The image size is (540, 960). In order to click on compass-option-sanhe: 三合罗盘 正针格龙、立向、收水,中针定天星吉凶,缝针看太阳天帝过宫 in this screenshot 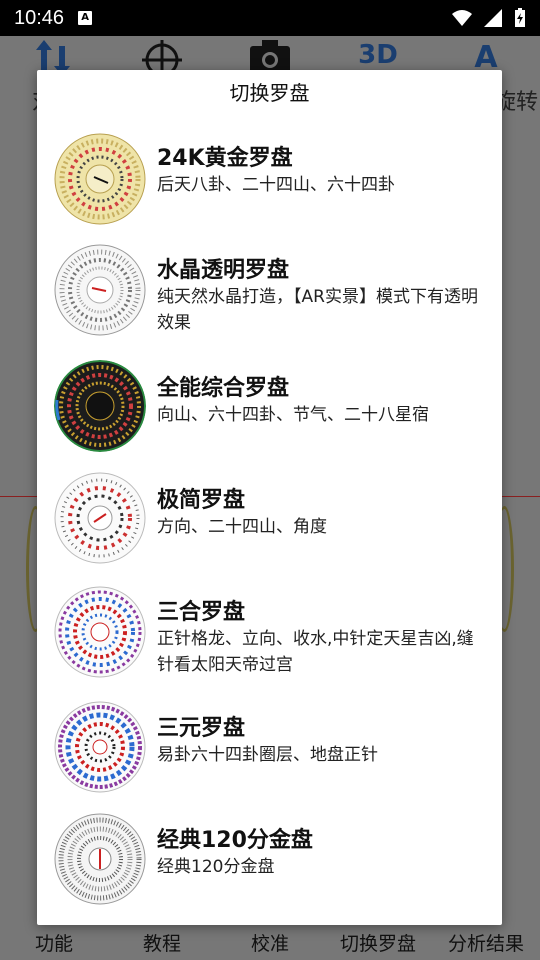, I will do `click(269, 640)`.